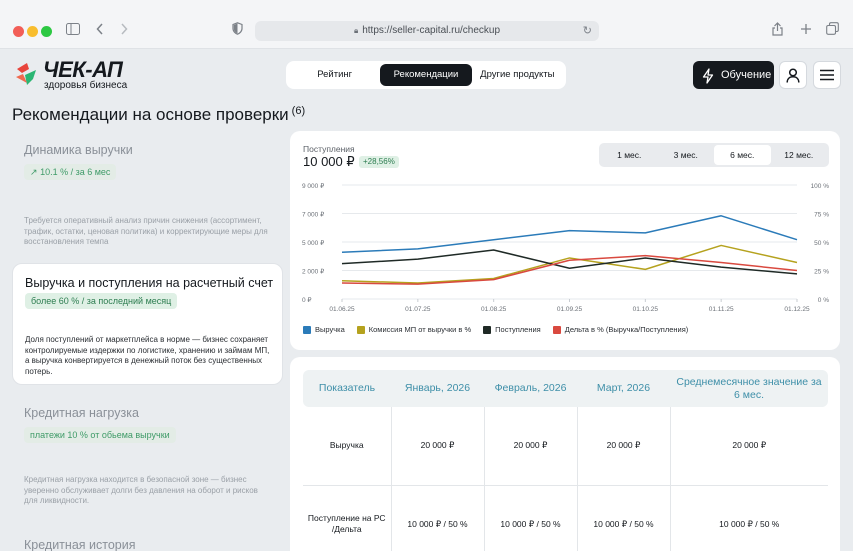  I want to click on user-icon, so click(793, 75).